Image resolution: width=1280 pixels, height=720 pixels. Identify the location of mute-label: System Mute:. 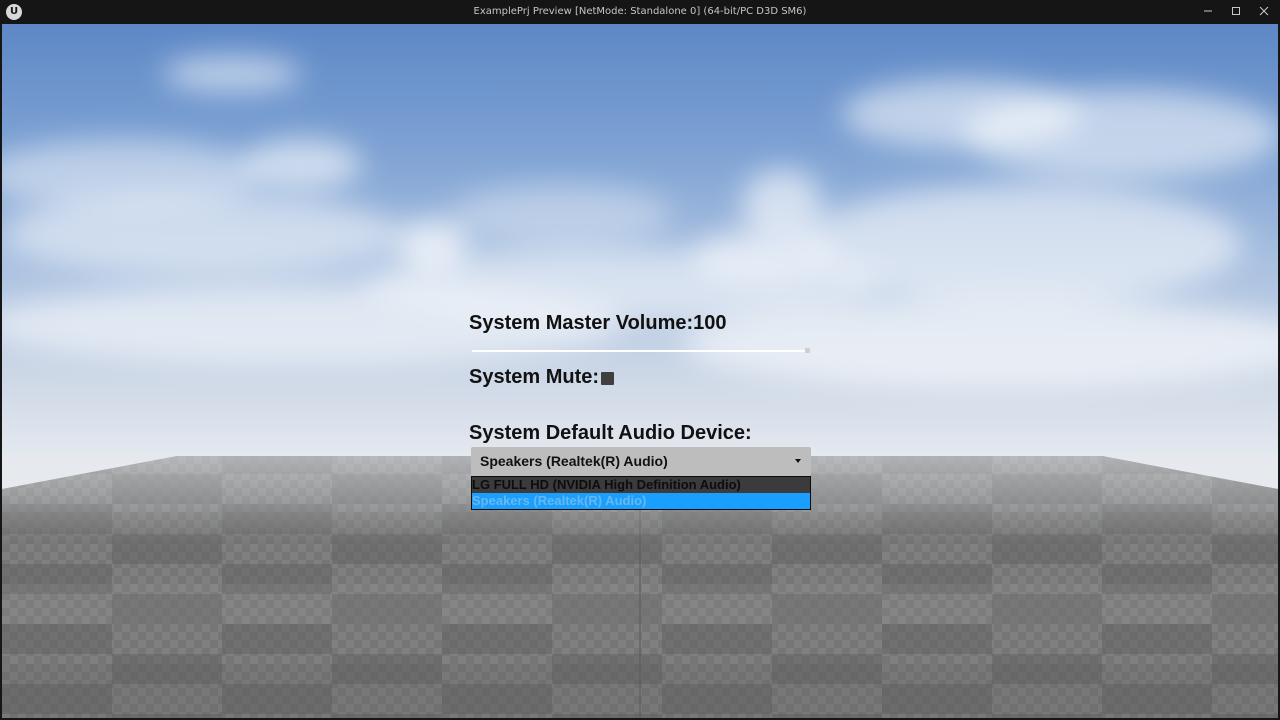
(534, 377).